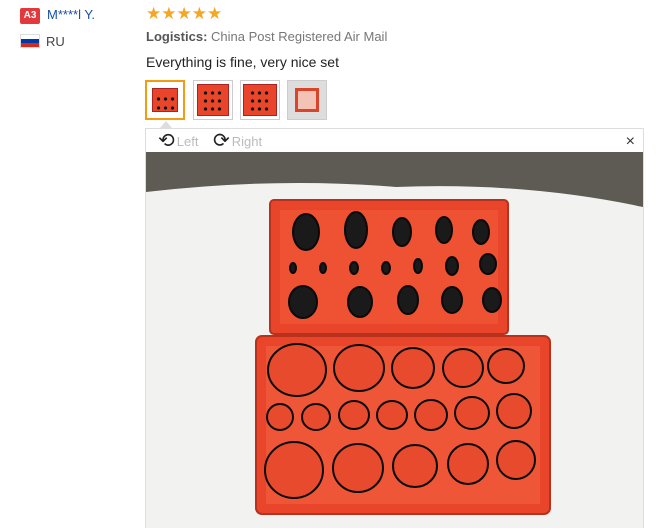  I want to click on rotate-left-icon: ⟲, so click(166, 141).